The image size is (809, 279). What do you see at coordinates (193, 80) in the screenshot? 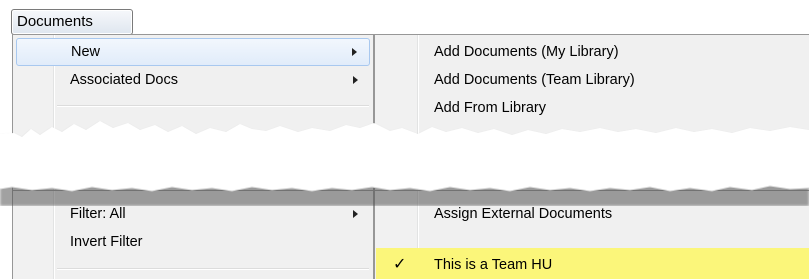
I see `menu-item-associated-docs: Associated Docs` at bounding box center [193, 80].